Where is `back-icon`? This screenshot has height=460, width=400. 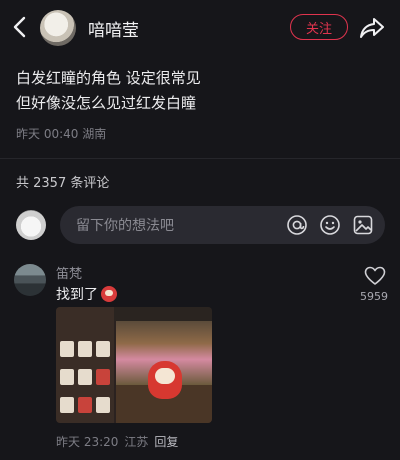 back-icon is located at coordinates (20, 27).